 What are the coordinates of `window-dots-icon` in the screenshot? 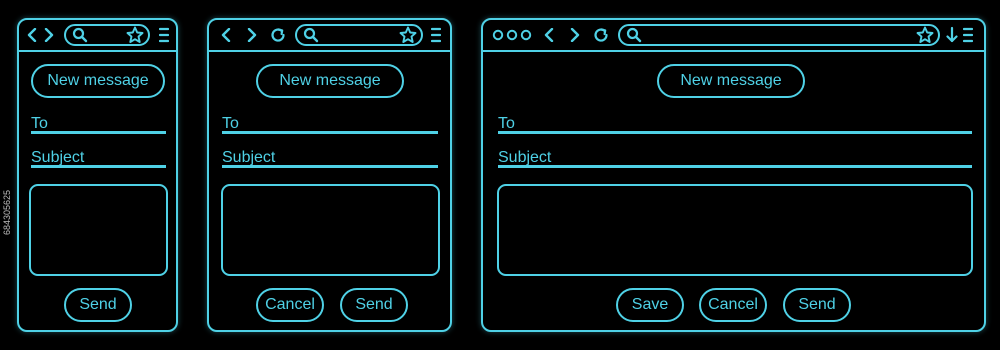 It's located at (512, 35).